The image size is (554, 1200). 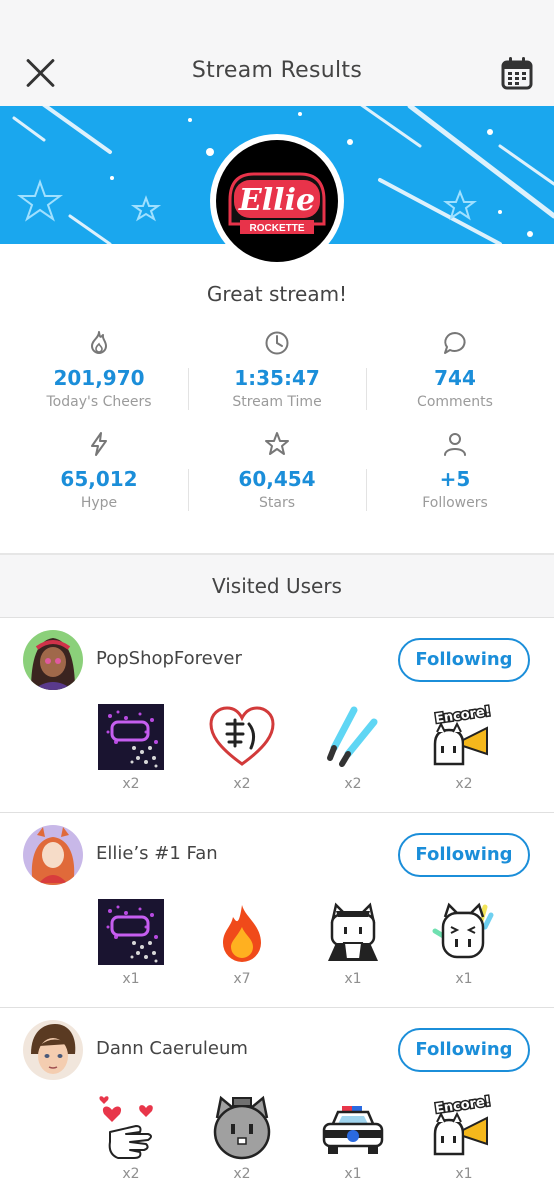 What do you see at coordinates (353, 737) in the screenshot?
I see `glowsticks-gift-icon` at bounding box center [353, 737].